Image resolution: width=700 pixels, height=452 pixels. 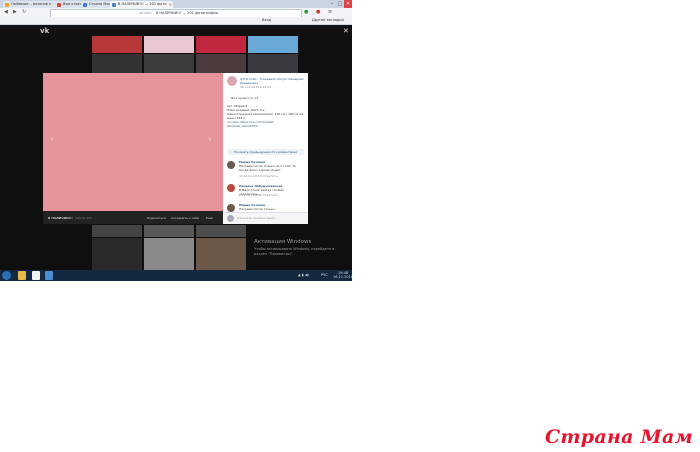 I want to click on start-button-icon, so click(x=6, y=275).